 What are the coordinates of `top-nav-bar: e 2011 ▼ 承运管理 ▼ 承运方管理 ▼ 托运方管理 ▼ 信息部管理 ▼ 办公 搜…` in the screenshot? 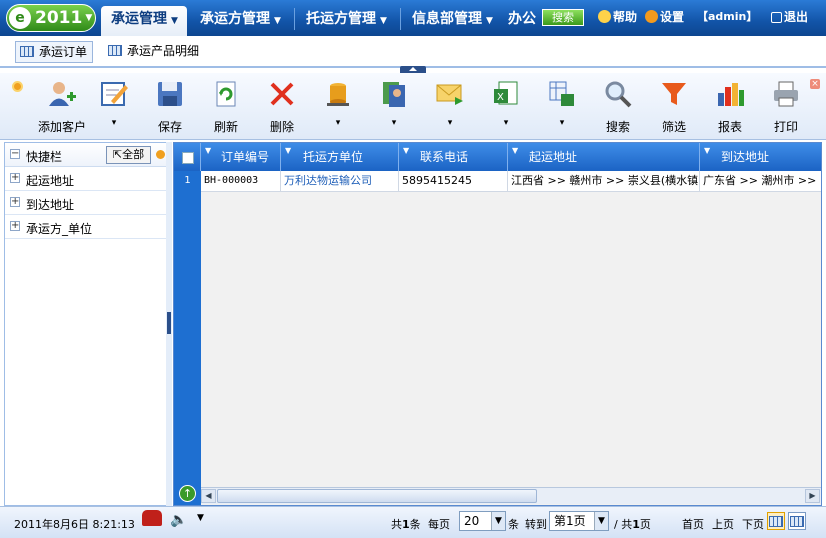 It's located at (413, 18).